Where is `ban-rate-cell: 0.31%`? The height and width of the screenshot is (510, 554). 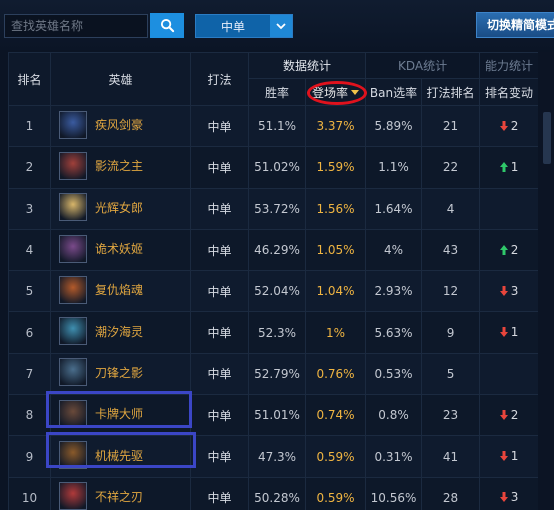
ban-rate-cell: 0.31% is located at coordinates (394, 456).